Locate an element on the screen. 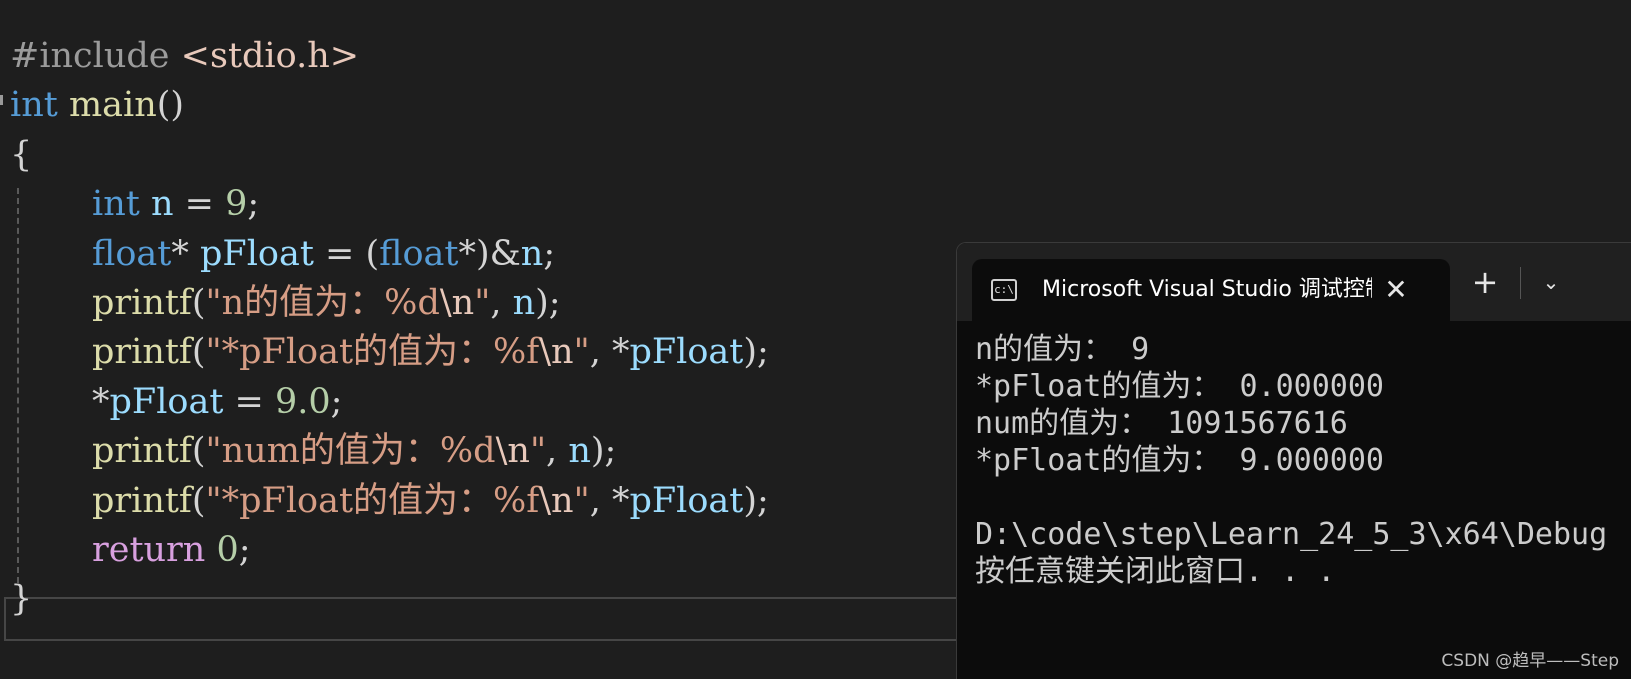  chevron-down-icon: ⌄ is located at coordinates (1551, 282).